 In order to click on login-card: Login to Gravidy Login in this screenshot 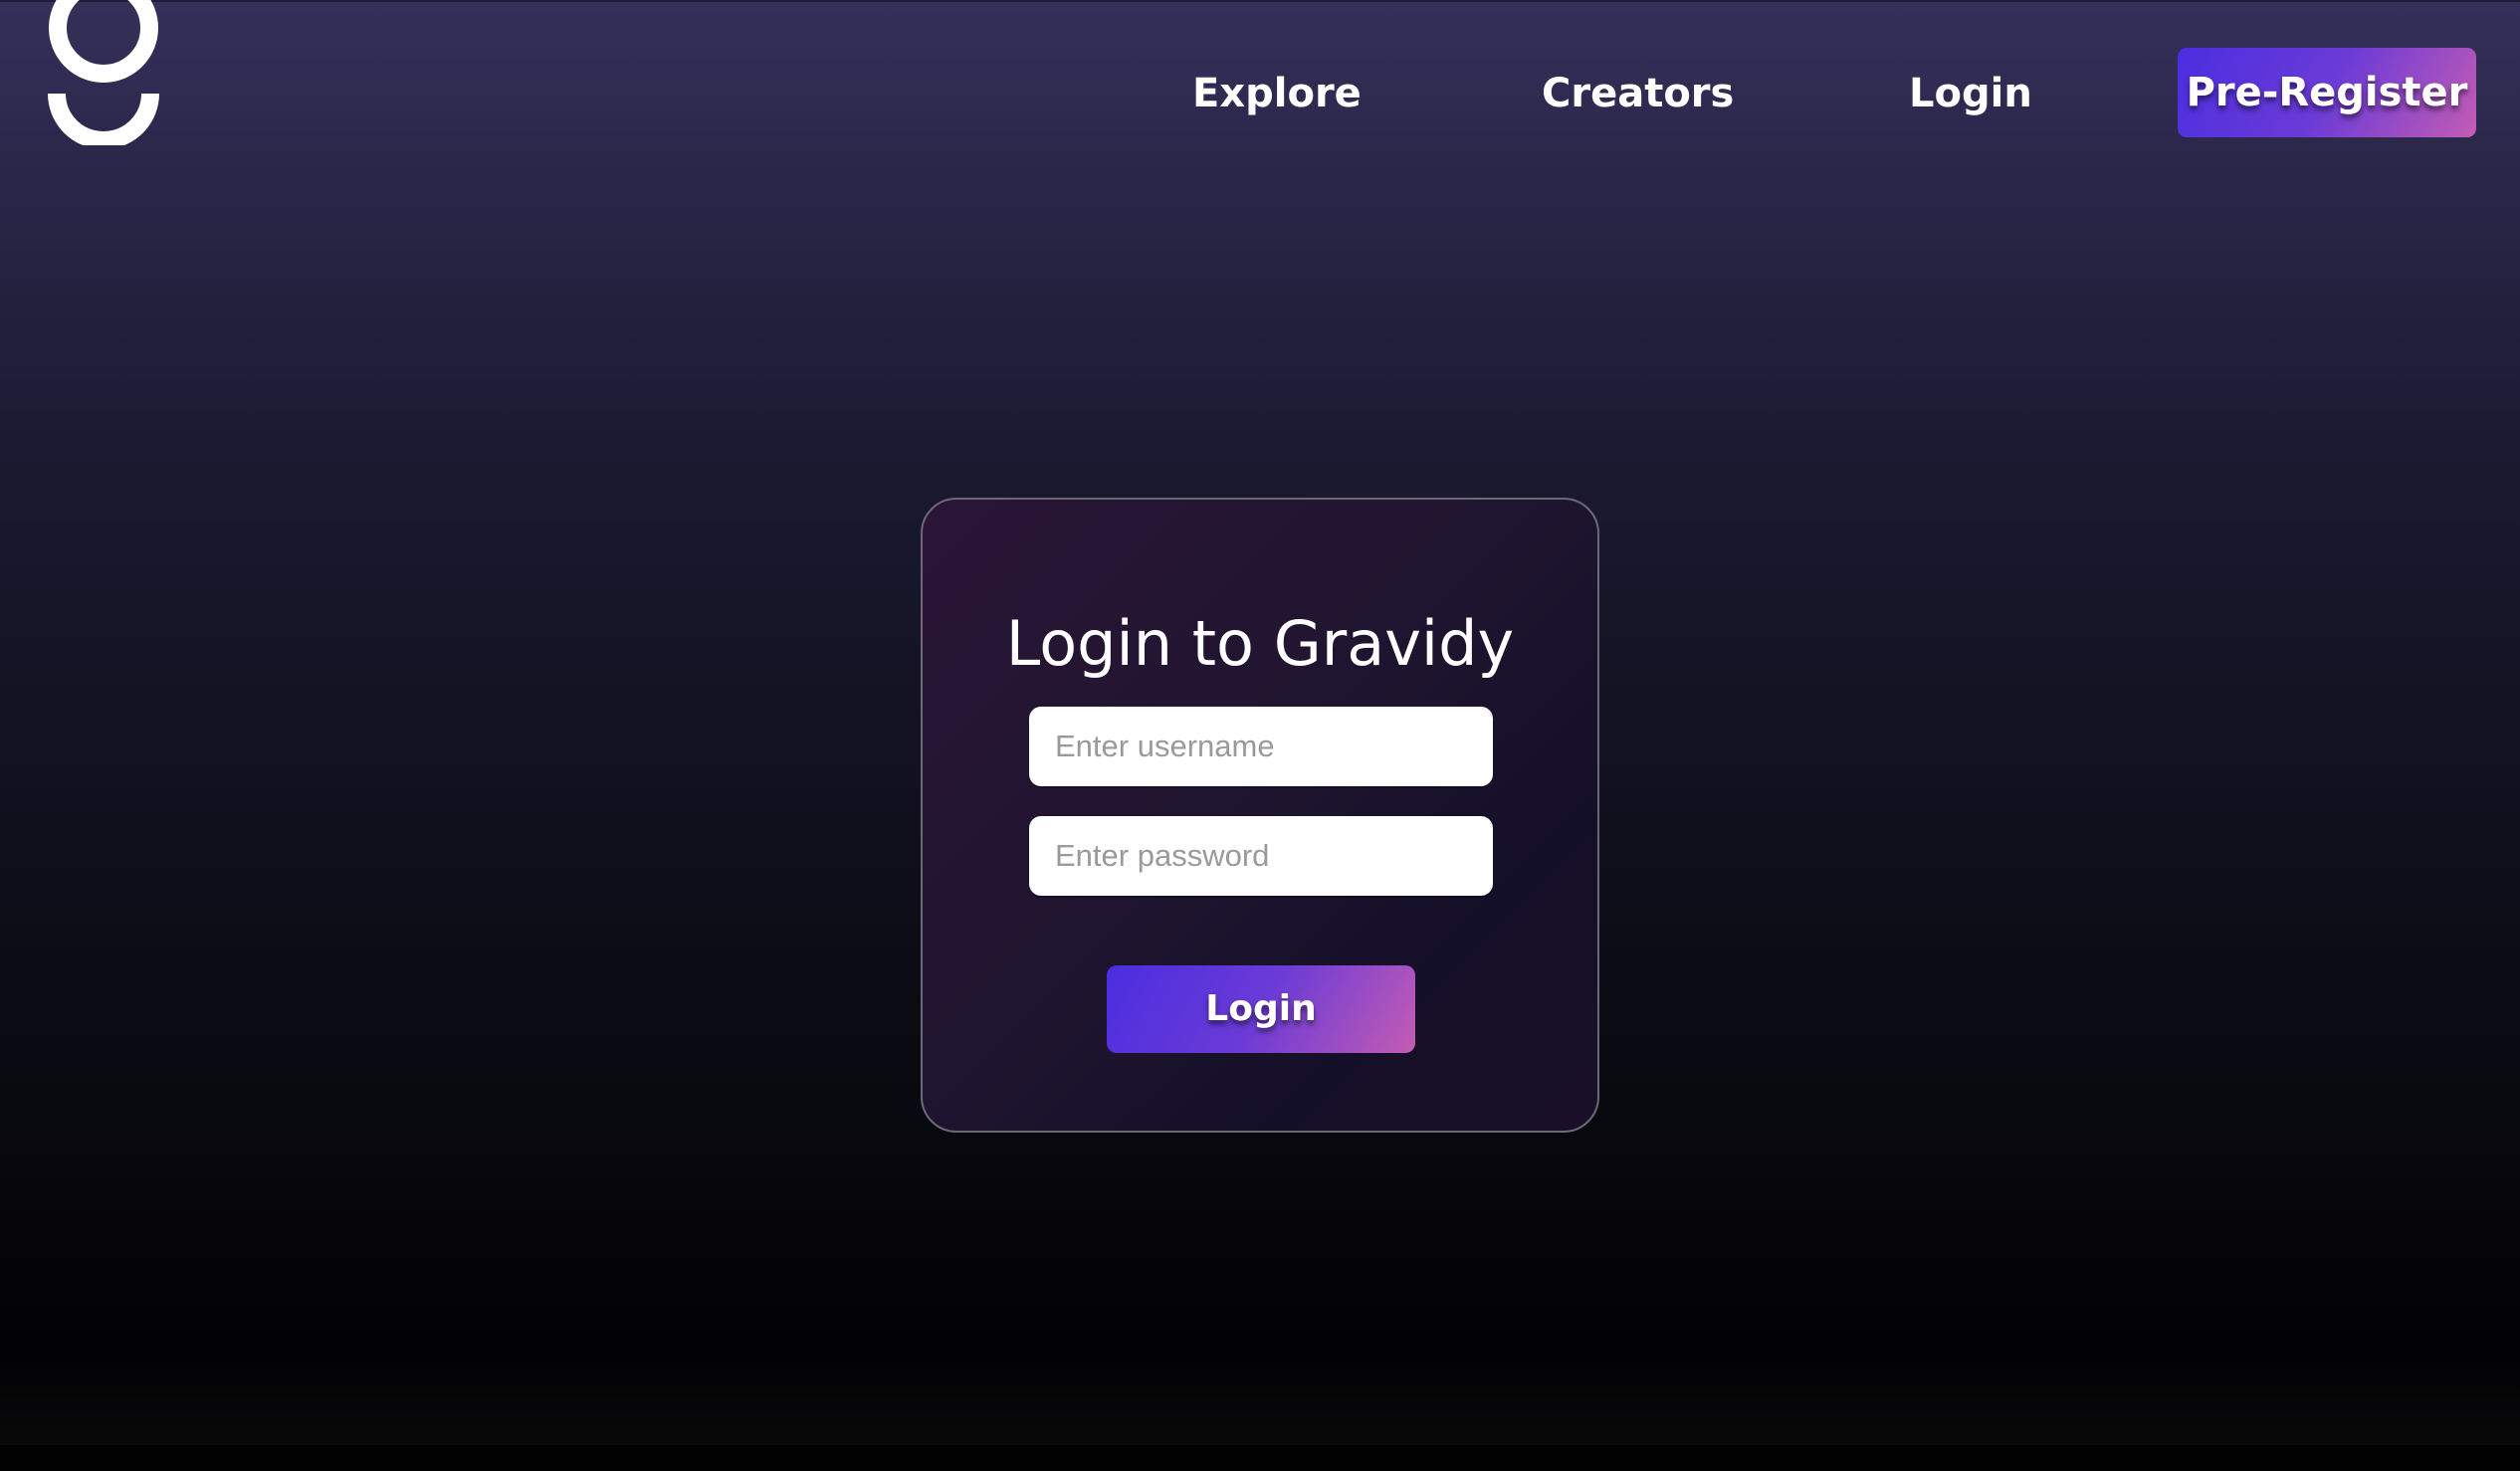, I will do `click(1260, 815)`.